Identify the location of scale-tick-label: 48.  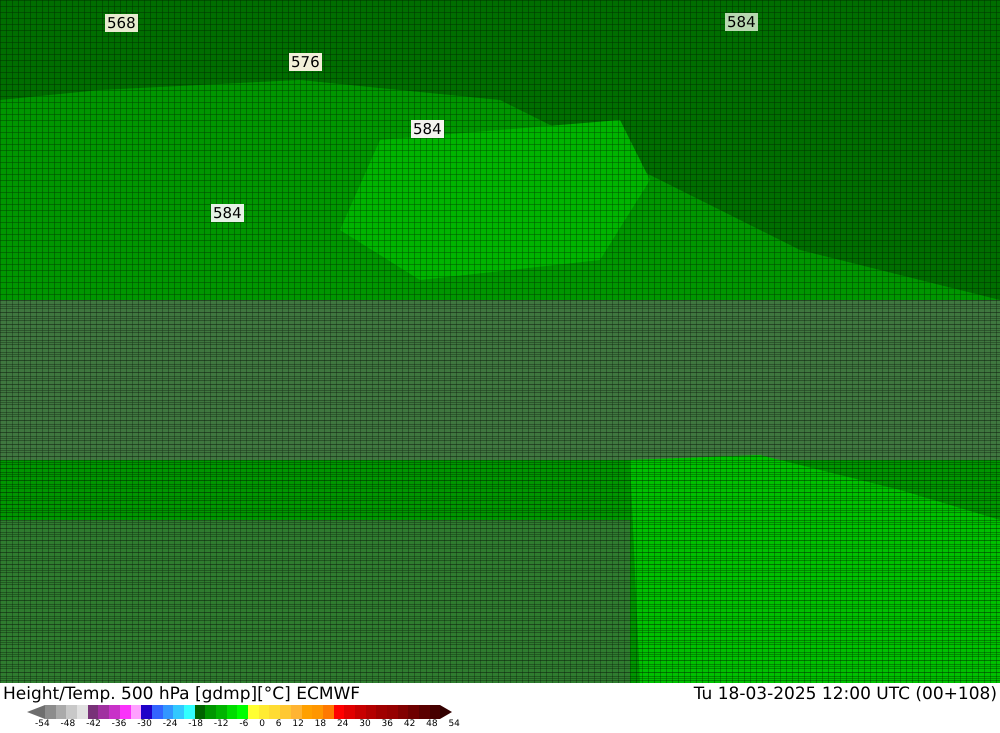
(432, 724).